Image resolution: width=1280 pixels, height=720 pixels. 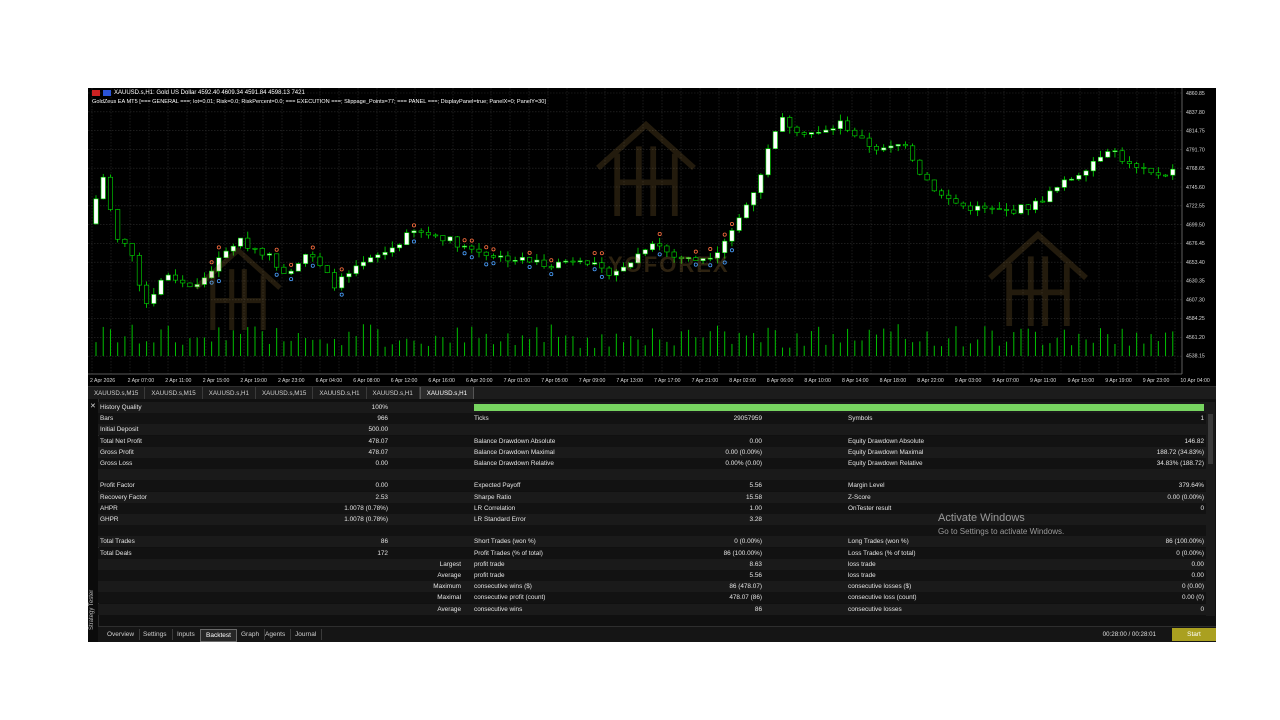 I want to click on result-value: Maximum, so click(x=447, y=587).